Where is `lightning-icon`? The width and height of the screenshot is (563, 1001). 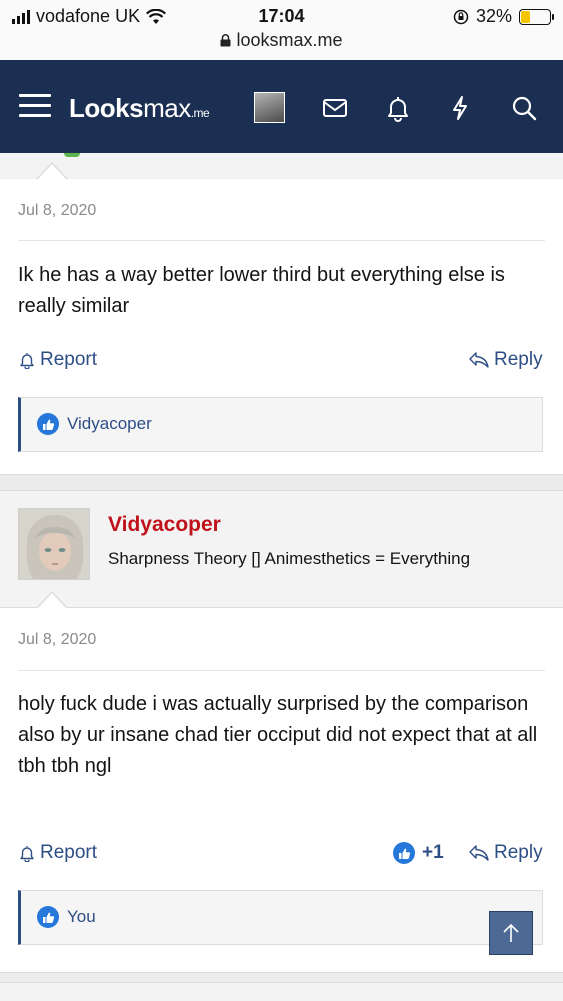
lightning-icon is located at coordinates (460, 108).